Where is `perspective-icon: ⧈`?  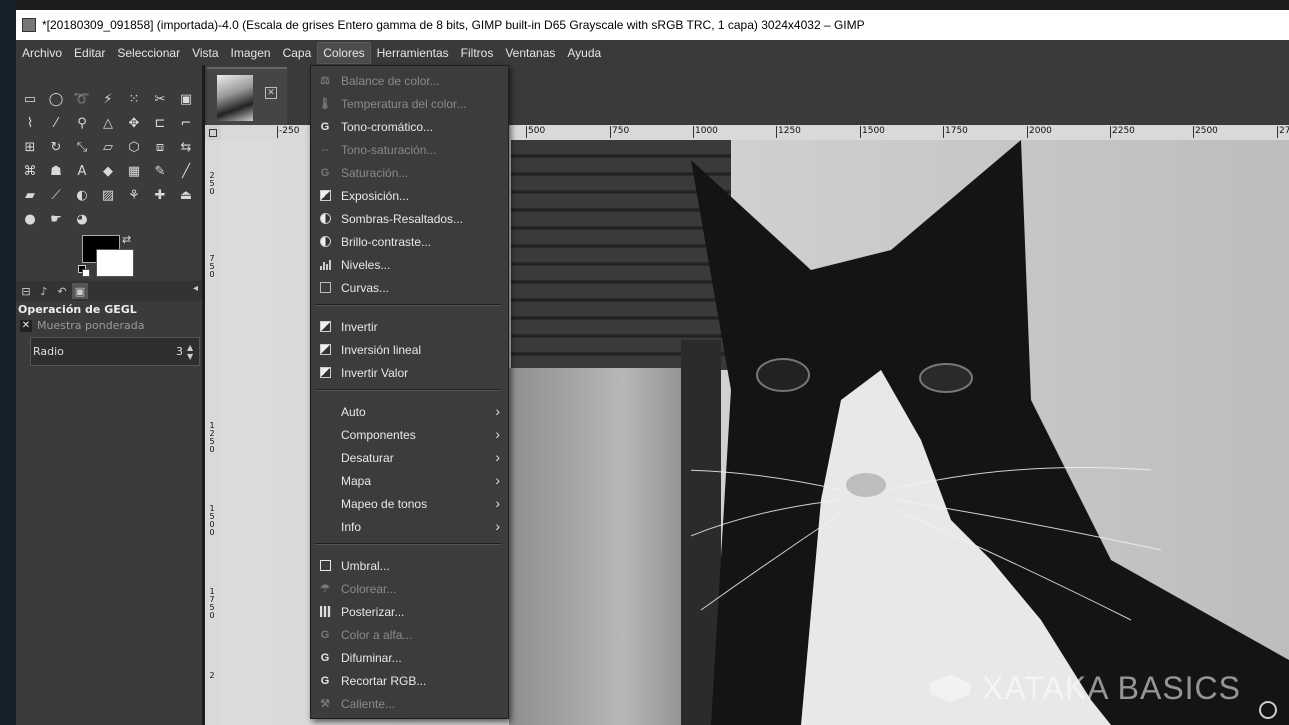 perspective-icon: ⧈ is located at coordinates (160, 147).